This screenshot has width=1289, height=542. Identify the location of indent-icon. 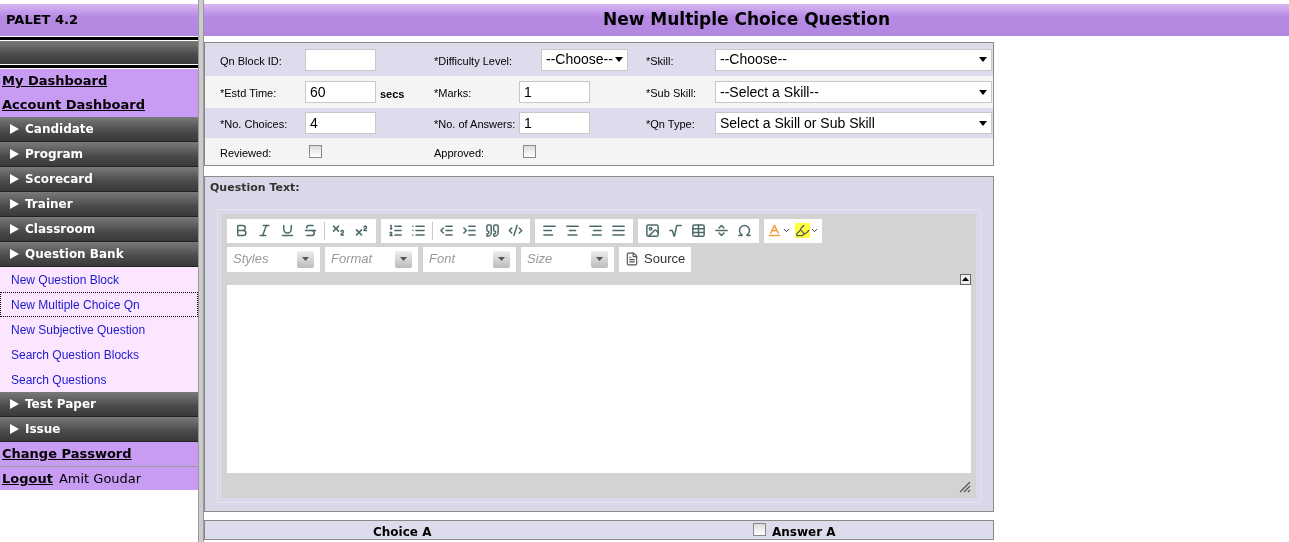
(469, 230).